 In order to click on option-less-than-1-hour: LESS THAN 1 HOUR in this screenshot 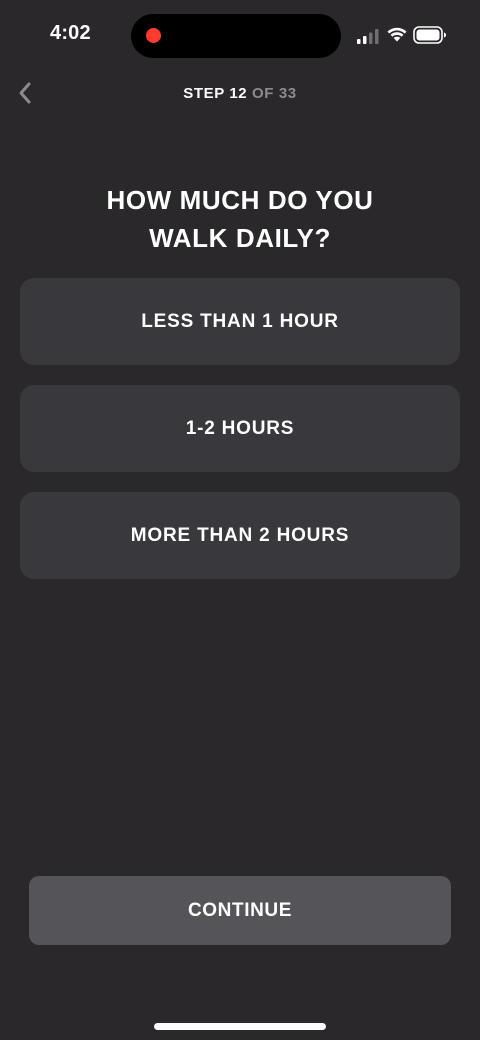, I will do `click(240, 321)`.